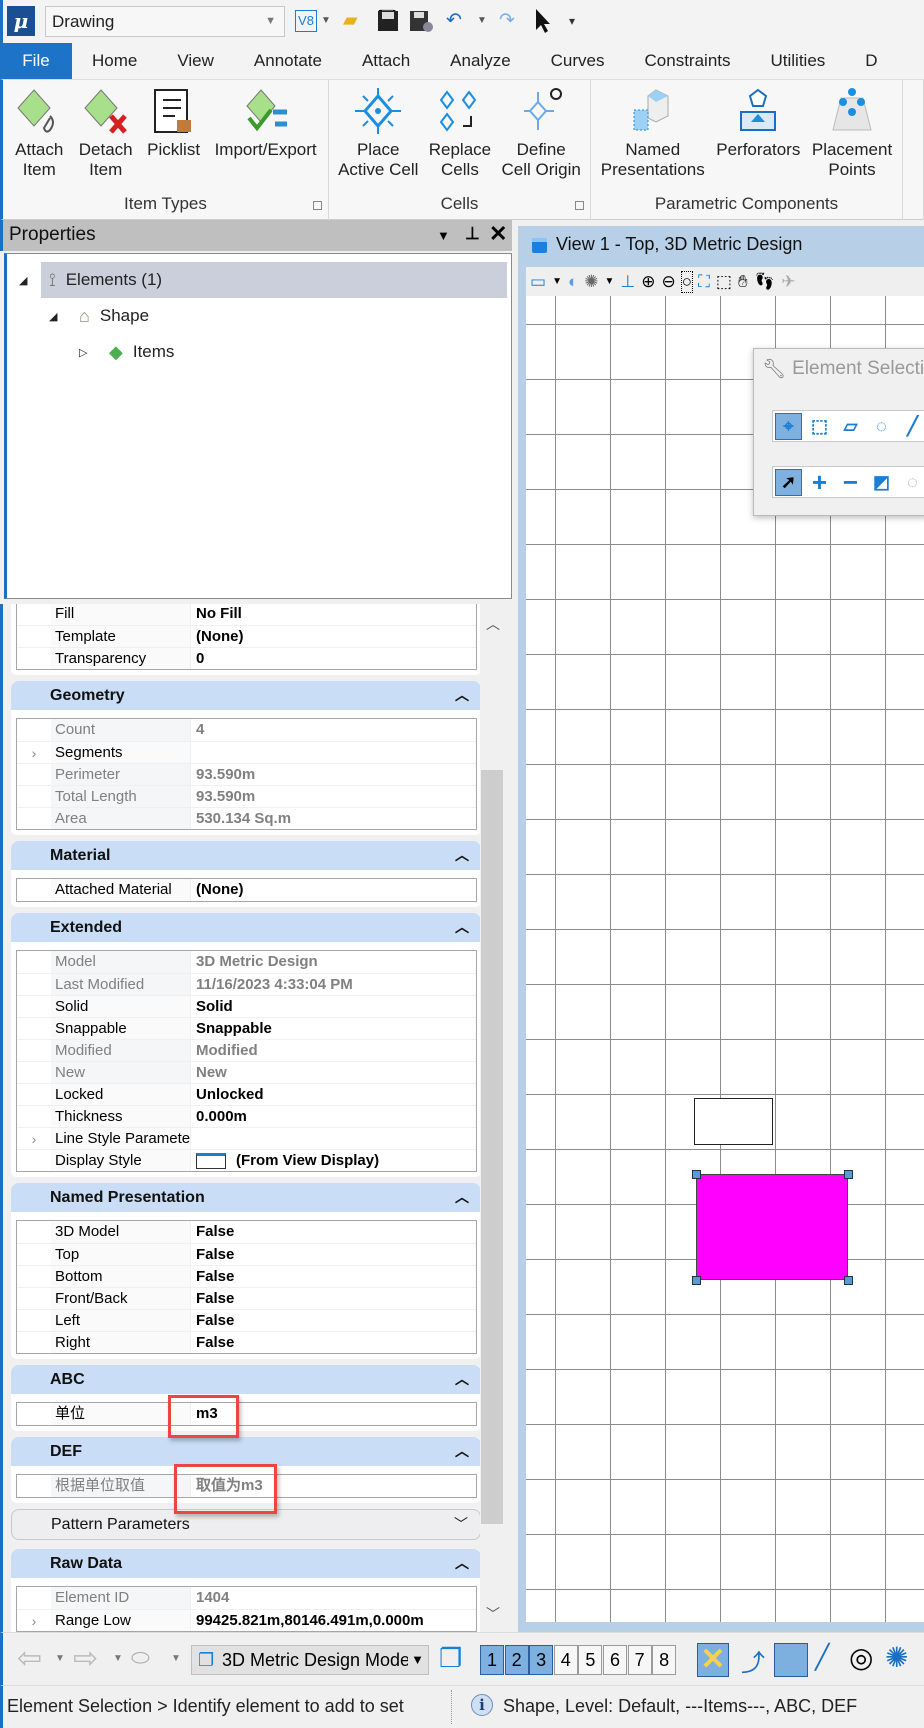  I want to click on property-value, so click(333, 1138).